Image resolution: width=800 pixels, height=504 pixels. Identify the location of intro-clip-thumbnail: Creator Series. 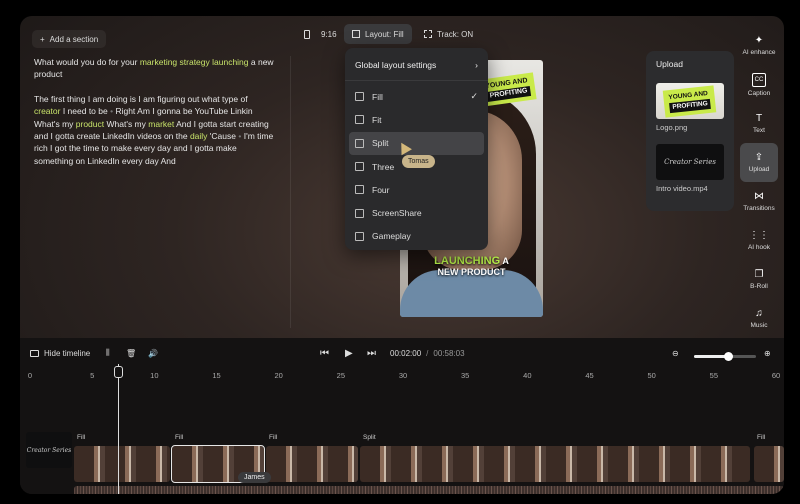
(49, 450).